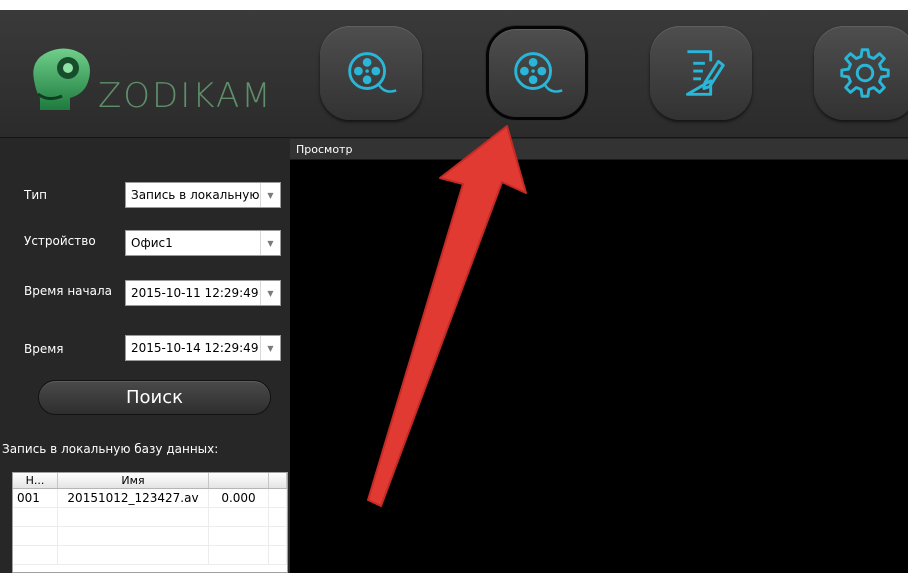 The image size is (908, 573). What do you see at coordinates (195, 293) in the screenshot?
I see `start-time-value: 2015-10-11 12:29:49` at bounding box center [195, 293].